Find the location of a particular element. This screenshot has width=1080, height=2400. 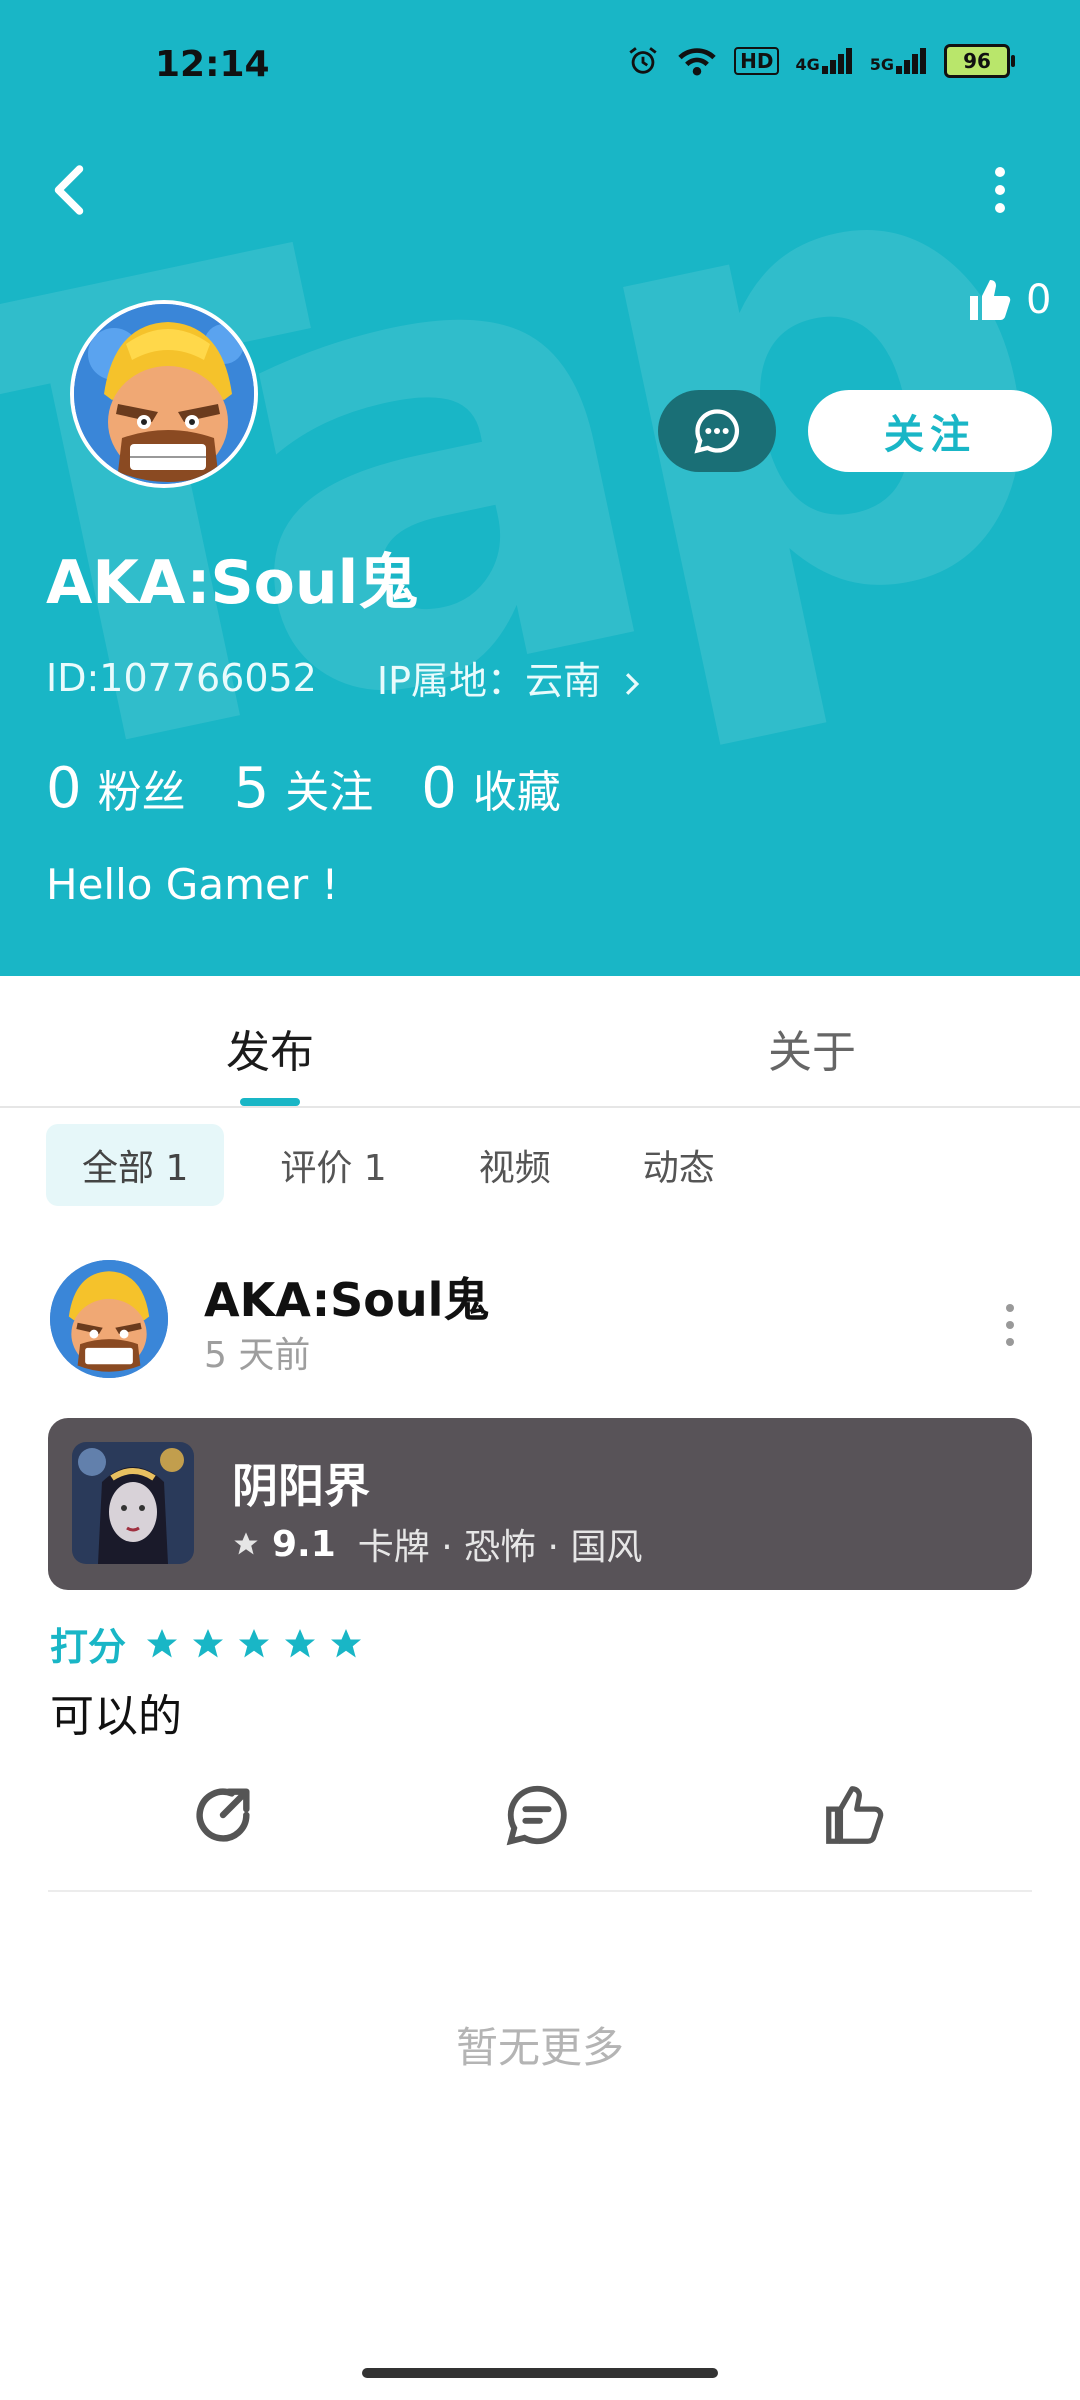

profile-avatar is located at coordinates (164, 394).